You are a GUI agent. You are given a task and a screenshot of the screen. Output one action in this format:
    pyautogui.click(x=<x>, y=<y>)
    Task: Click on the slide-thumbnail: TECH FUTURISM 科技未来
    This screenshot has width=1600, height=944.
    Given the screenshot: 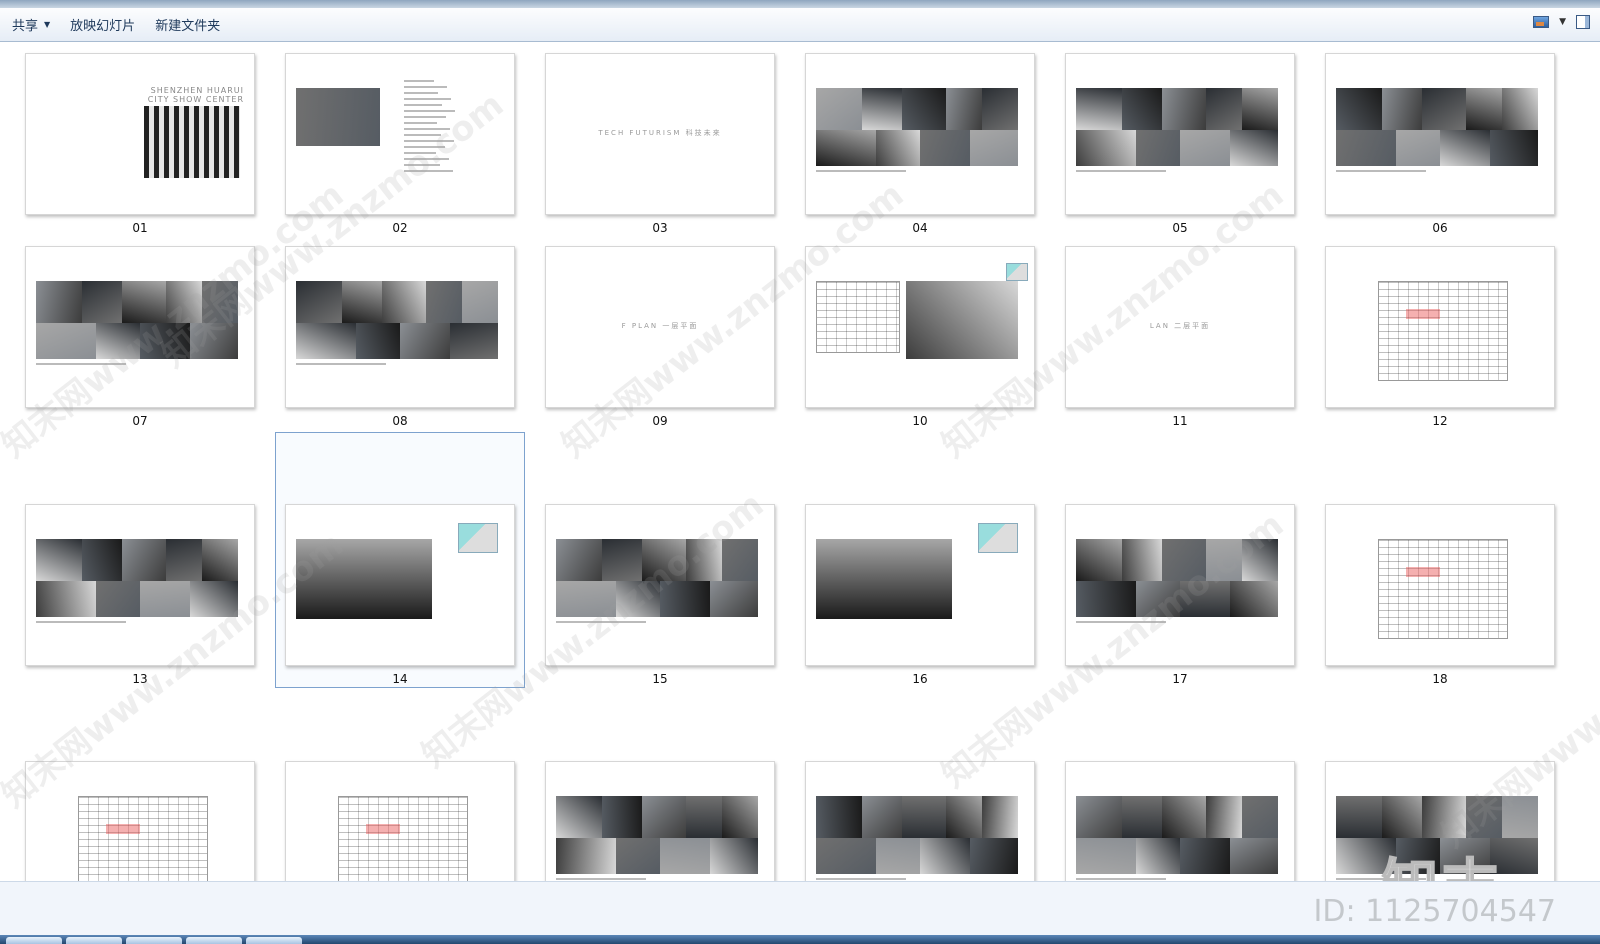 What is the action you would take?
    pyautogui.click(x=660, y=134)
    